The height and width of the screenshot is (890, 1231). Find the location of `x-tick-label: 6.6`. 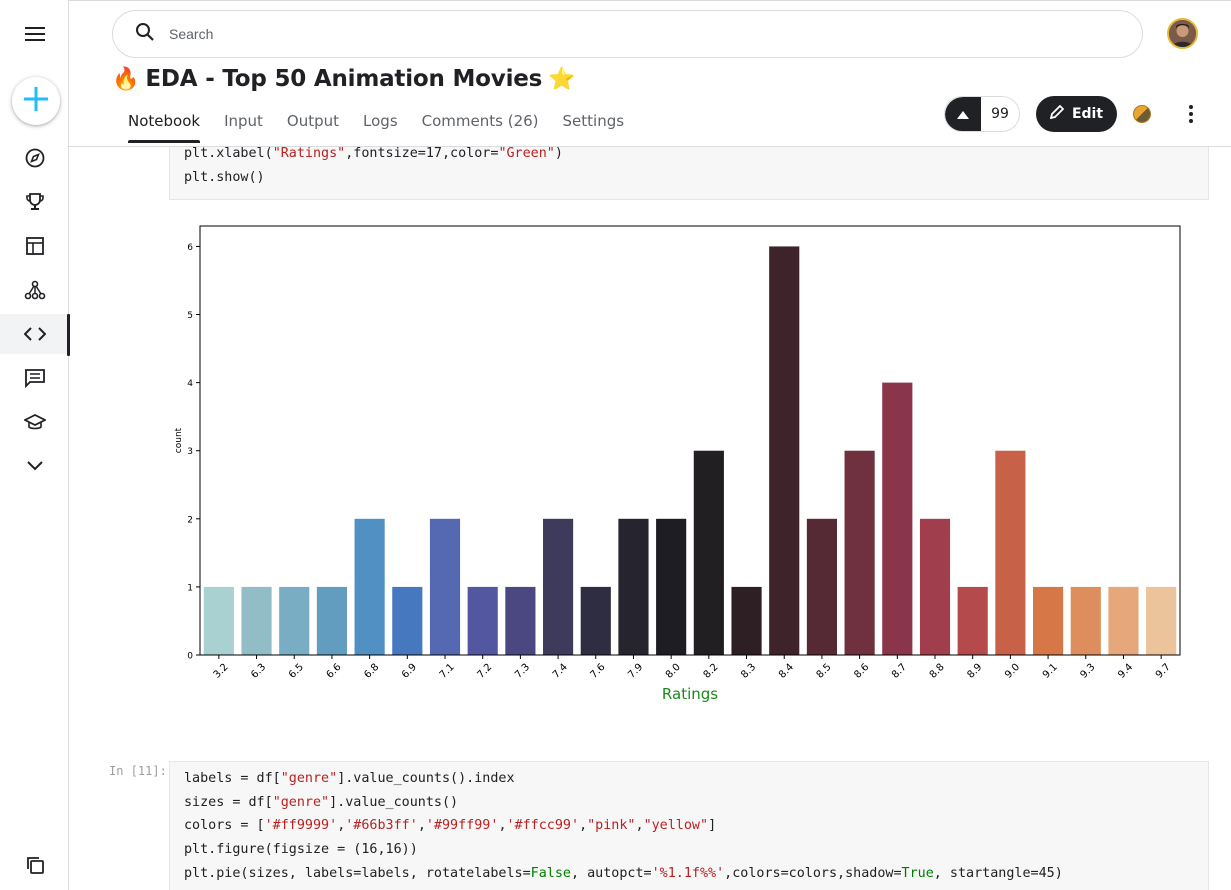

x-tick-label: 6.6 is located at coordinates (334, 671).